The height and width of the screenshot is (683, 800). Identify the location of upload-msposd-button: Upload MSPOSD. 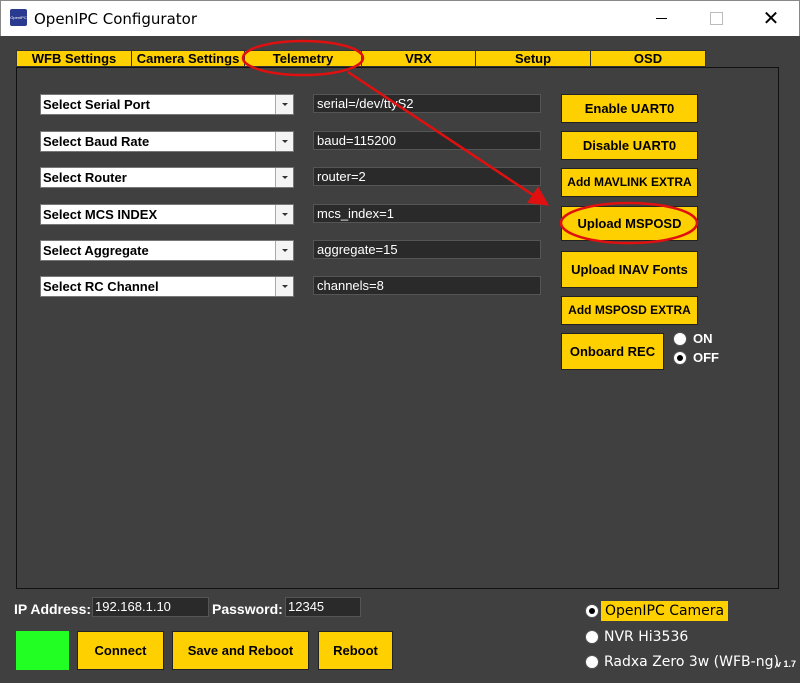
(629, 223).